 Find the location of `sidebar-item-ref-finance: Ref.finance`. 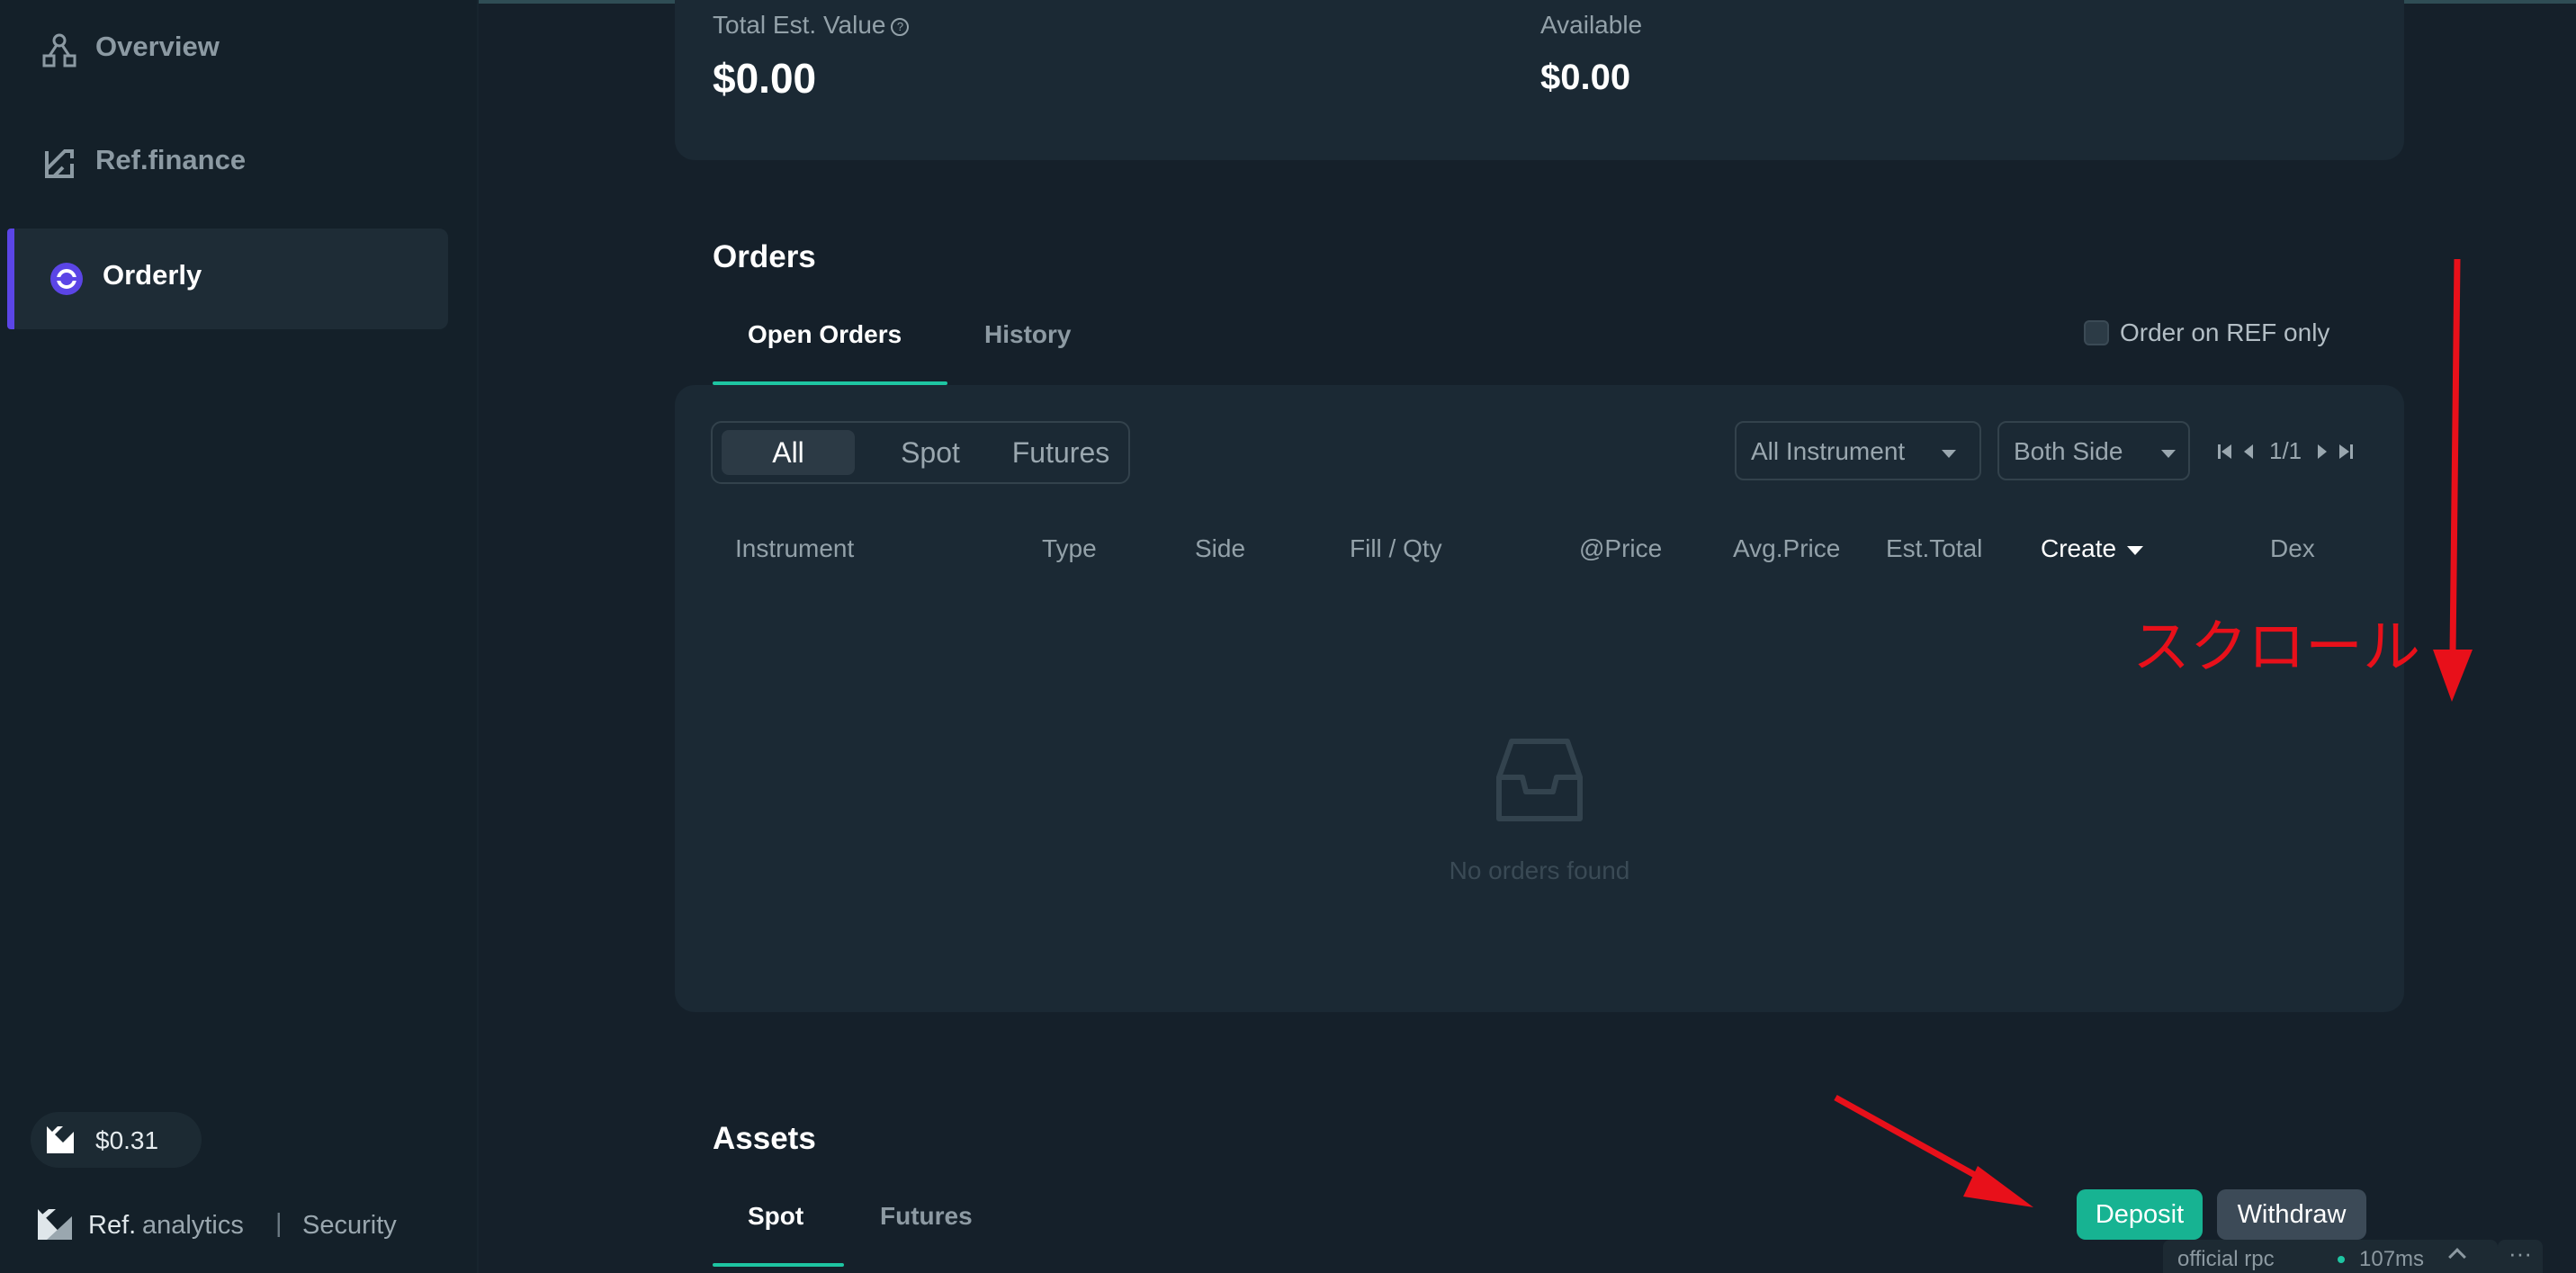

sidebar-item-ref-finance: Ref.finance is located at coordinates (229, 164).